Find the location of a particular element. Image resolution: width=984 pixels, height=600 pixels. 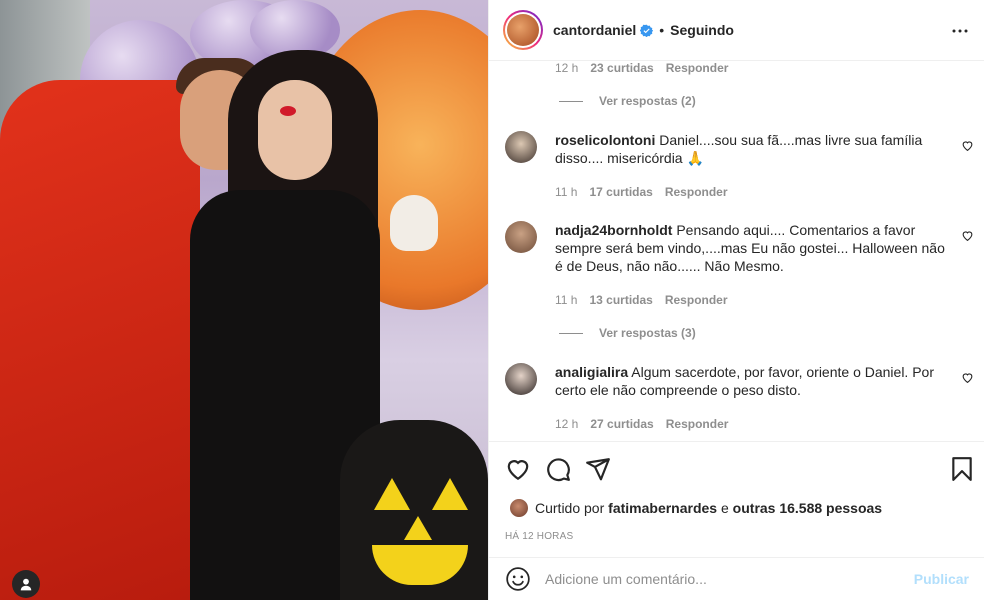

photo-pumpkin-nose is located at coordinates (418, 528).